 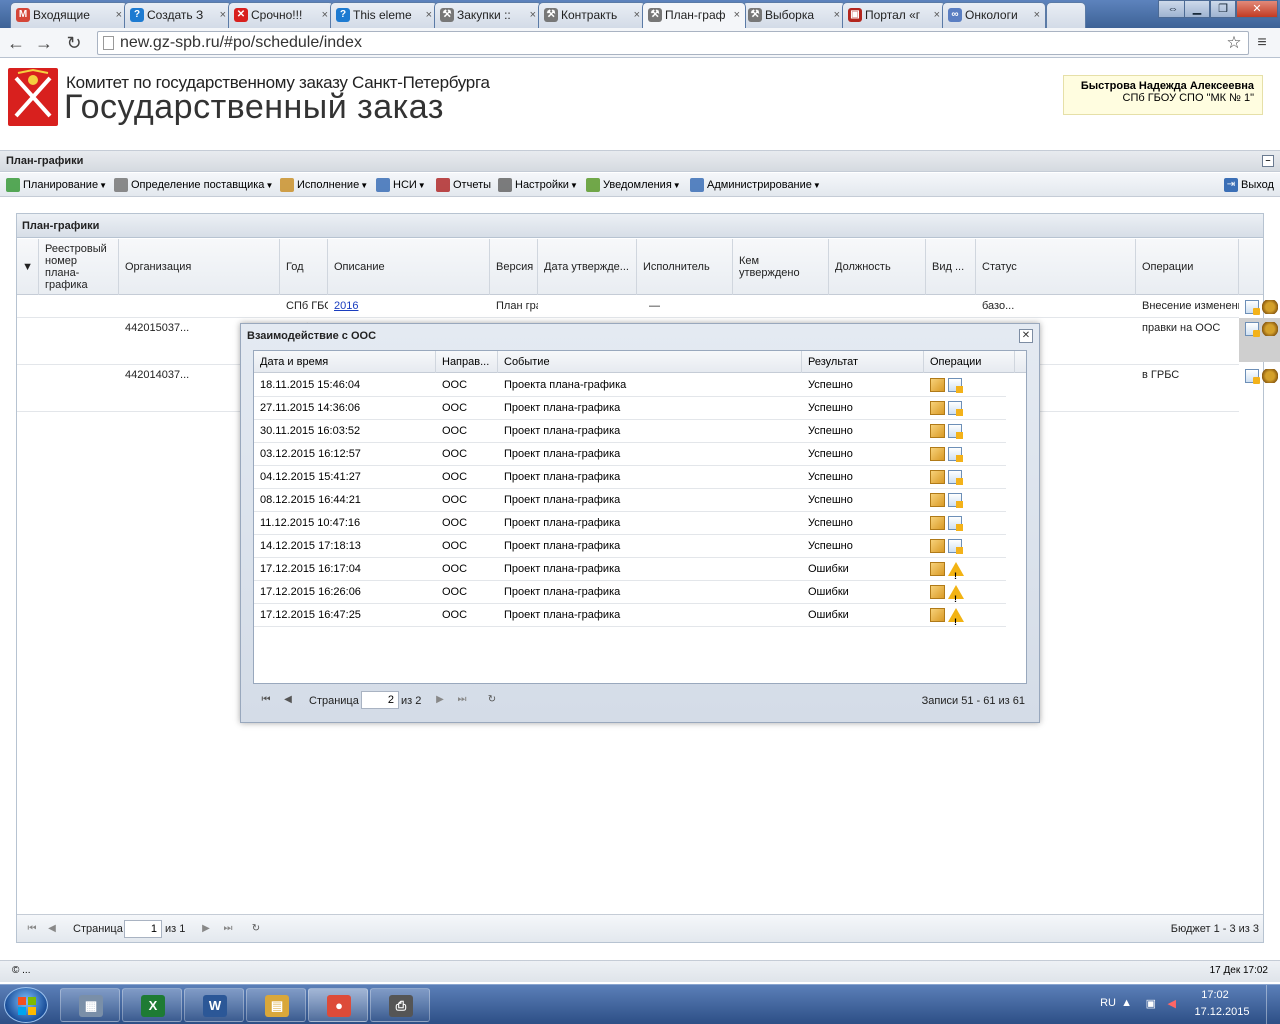 I want to click on browser-tab: ✕ Срочно!!! ×, so click(x=281, y=15).